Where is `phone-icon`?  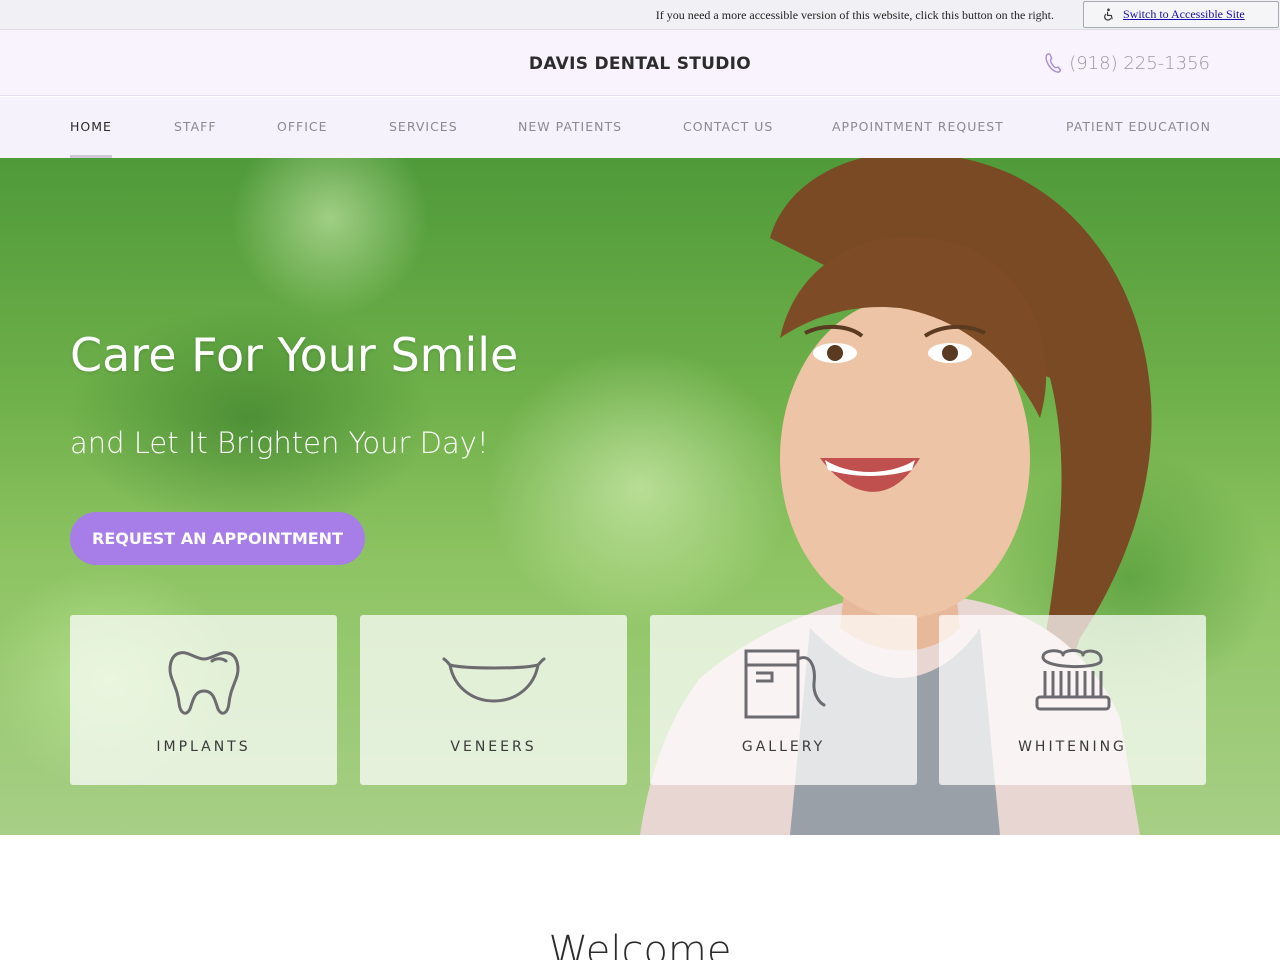
phone-icon is located at coordinates (1053, 63).